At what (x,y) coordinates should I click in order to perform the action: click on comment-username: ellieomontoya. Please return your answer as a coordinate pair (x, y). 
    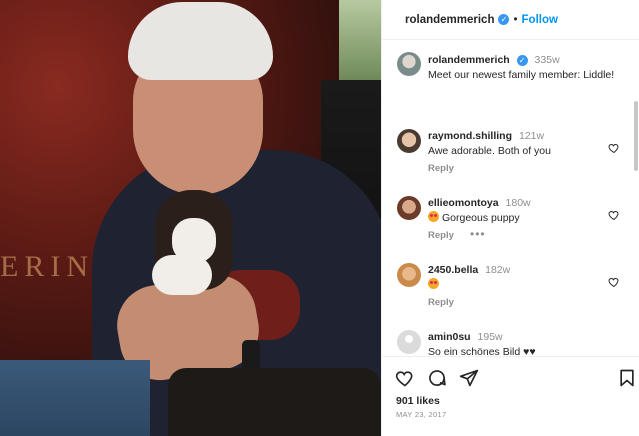
    Looking at the image, I should click on (463, 203).